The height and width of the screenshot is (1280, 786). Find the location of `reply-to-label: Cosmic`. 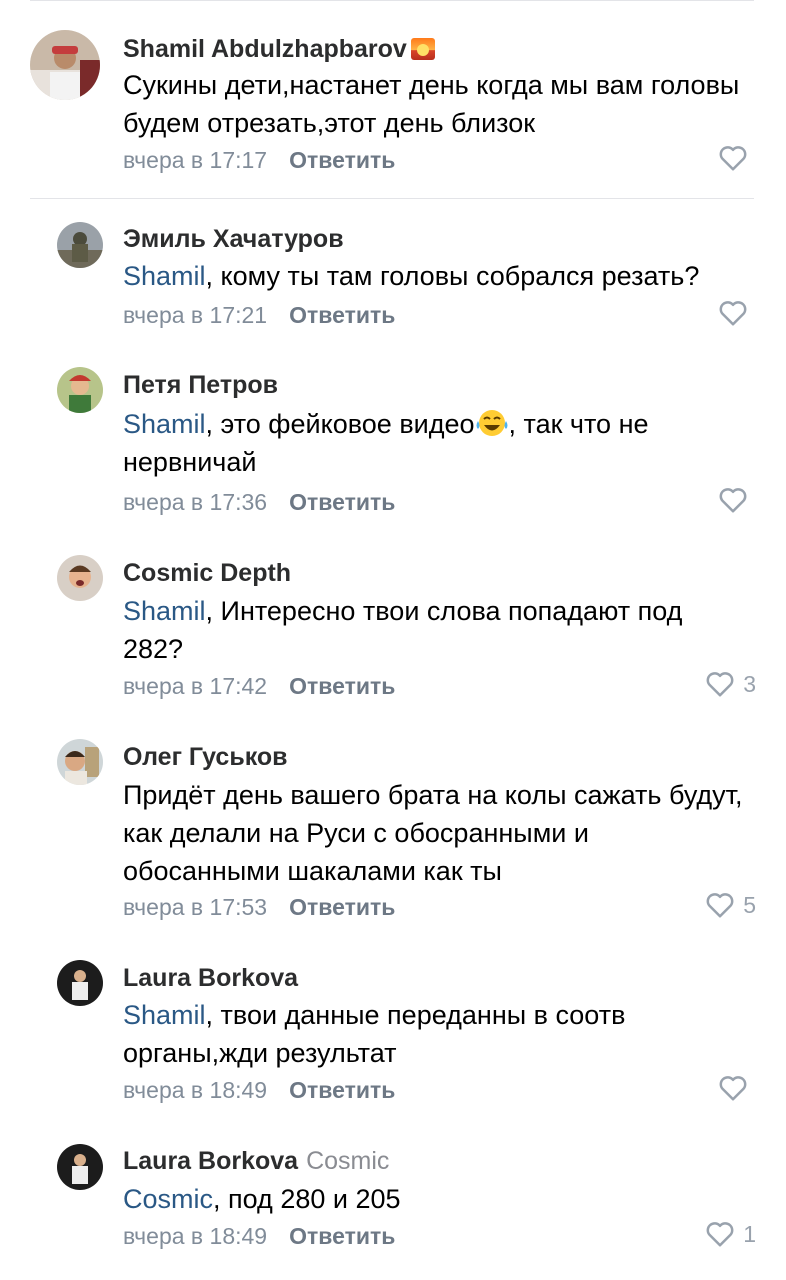

reply-to-label: Cosmic is located at coordinates (347, 1161).